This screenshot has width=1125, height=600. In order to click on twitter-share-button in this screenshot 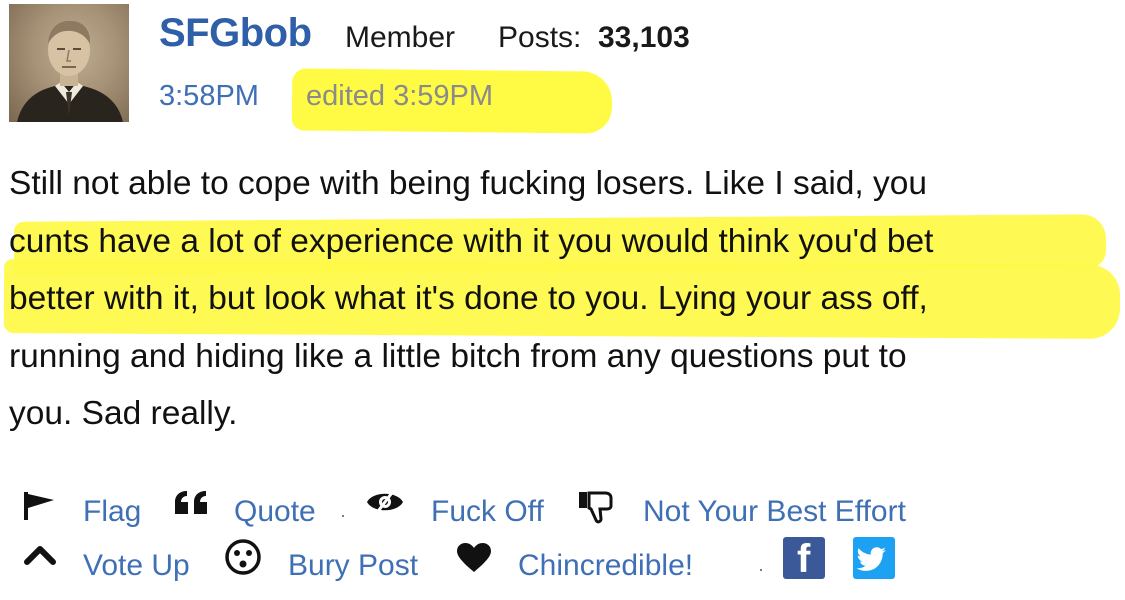, I will do `click(874, 558)`.